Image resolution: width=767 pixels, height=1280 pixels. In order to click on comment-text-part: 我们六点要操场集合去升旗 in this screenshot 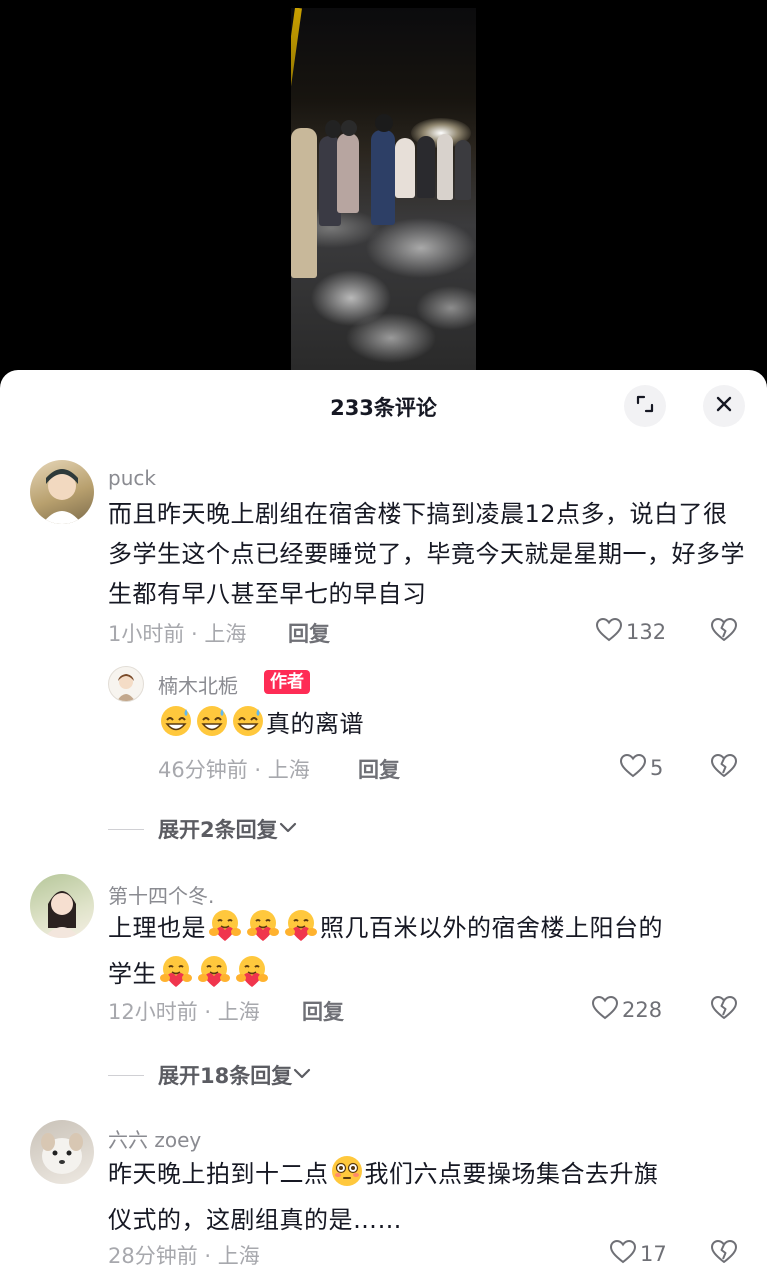, I will do `click(511, 1174)`.